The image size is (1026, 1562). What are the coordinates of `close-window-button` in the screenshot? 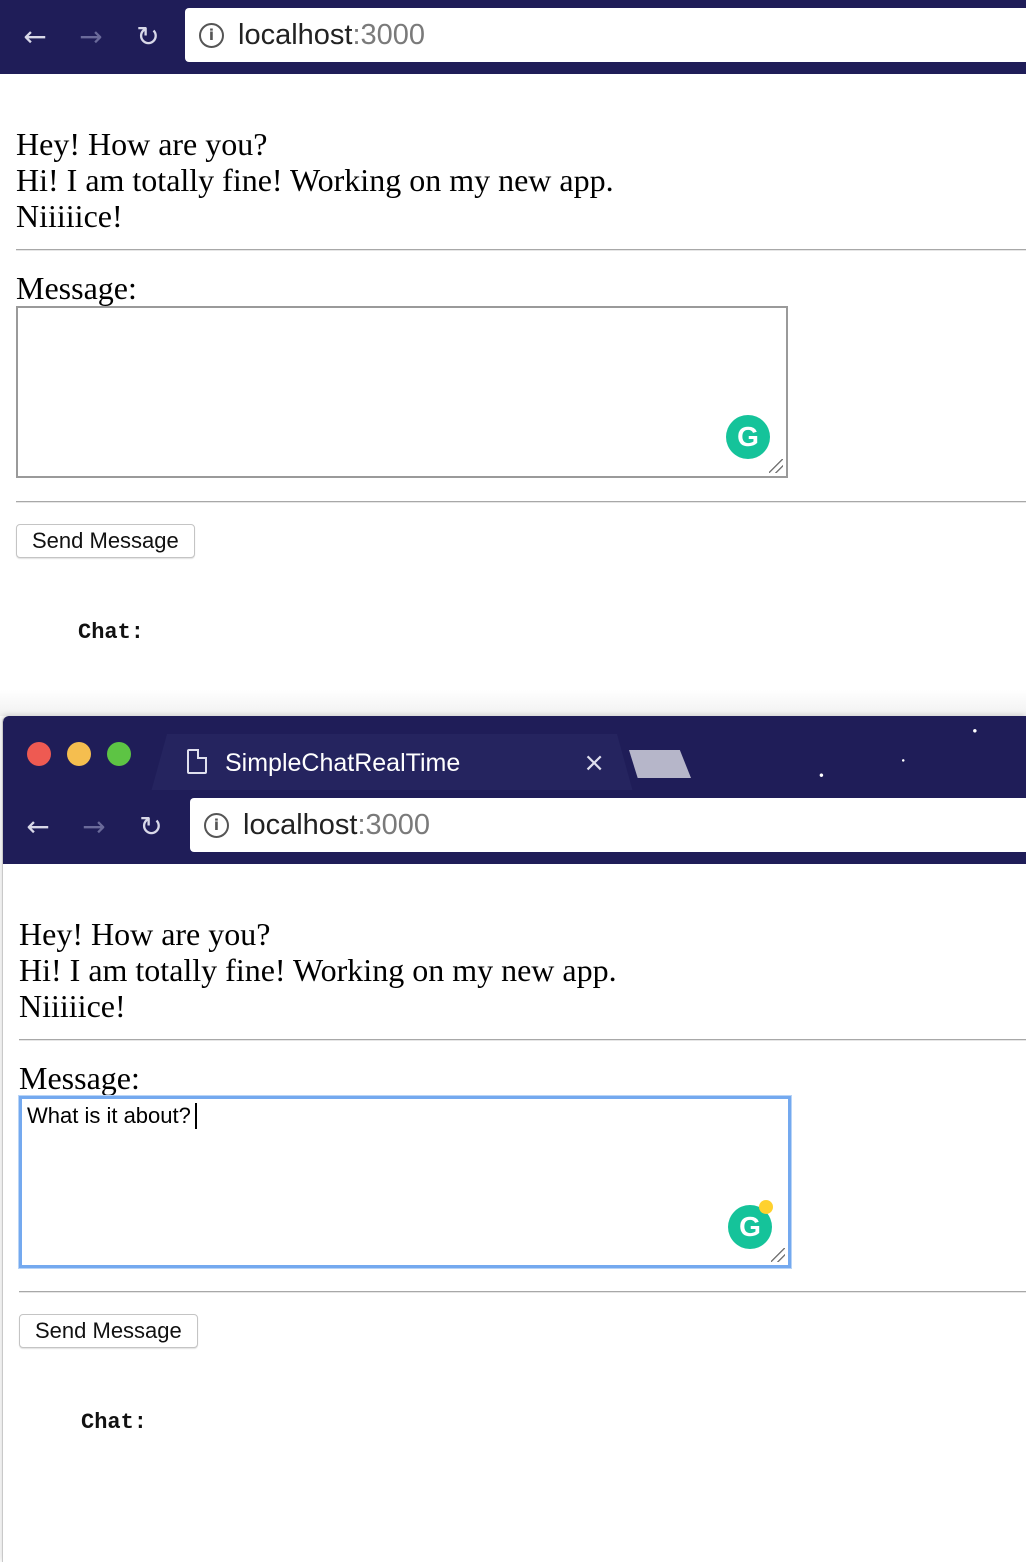 It's located at (39, 754).